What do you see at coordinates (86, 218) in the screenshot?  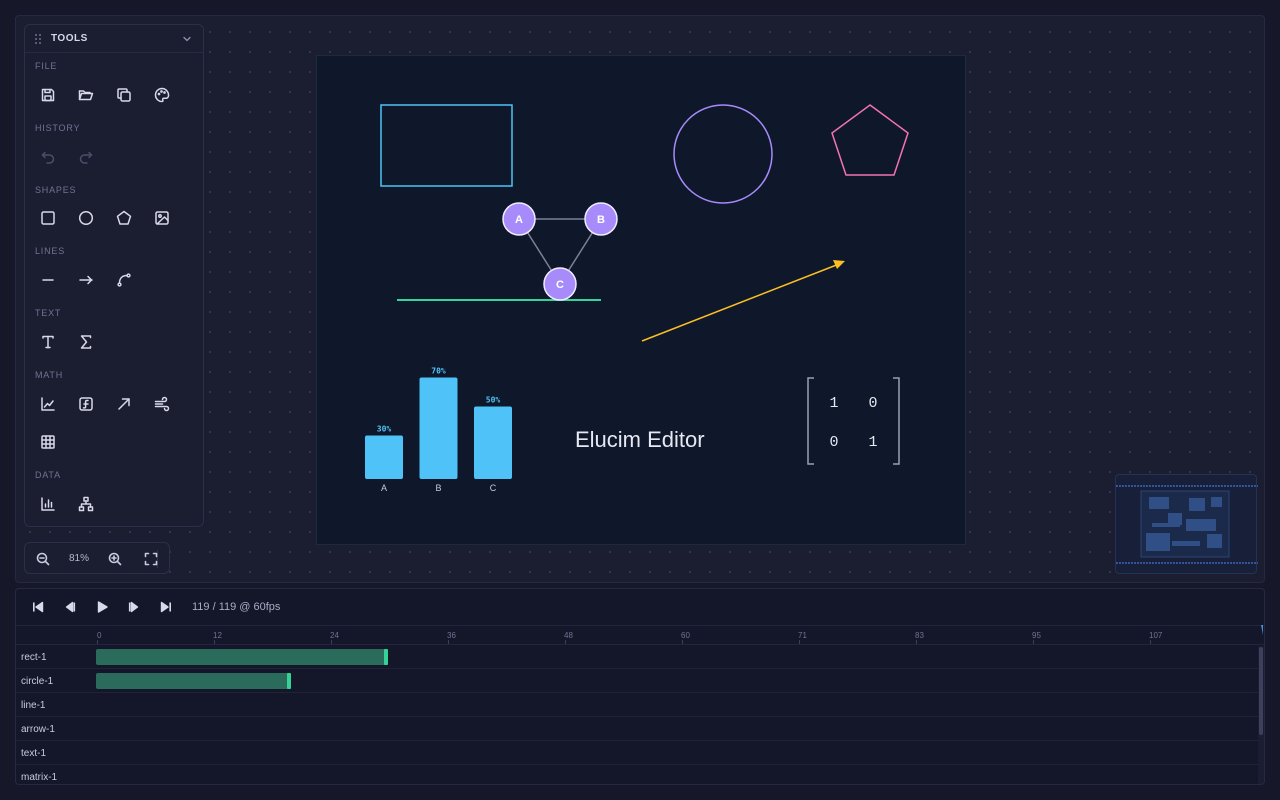 I see `circle-tool` at bounding box center [86, 218].